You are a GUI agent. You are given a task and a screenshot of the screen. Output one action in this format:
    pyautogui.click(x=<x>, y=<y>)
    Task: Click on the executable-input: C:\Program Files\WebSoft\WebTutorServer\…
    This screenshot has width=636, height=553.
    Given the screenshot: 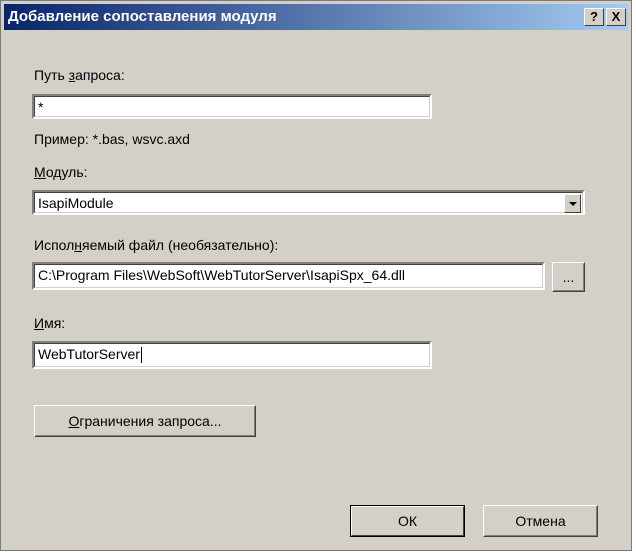 What is the action you would take?
    pyautogui.click(x=288, y=276)
    